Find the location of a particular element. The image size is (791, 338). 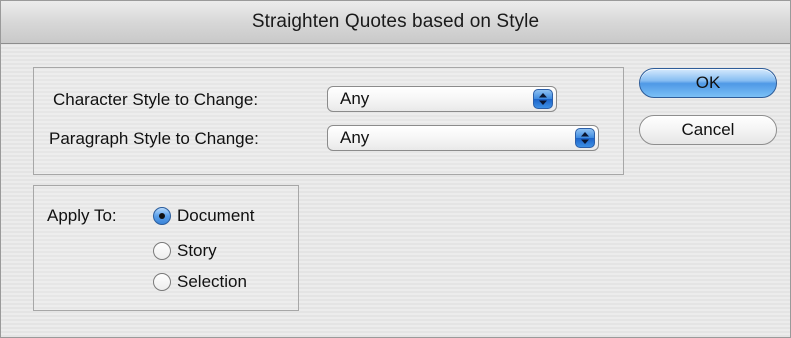

radio-story: Story is located at coordinates (185, 251).